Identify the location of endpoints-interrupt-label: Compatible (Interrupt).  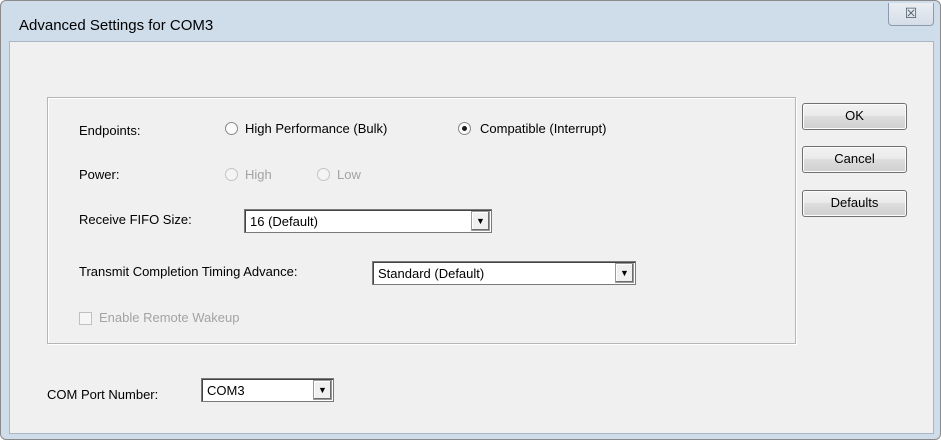
(543, 128).